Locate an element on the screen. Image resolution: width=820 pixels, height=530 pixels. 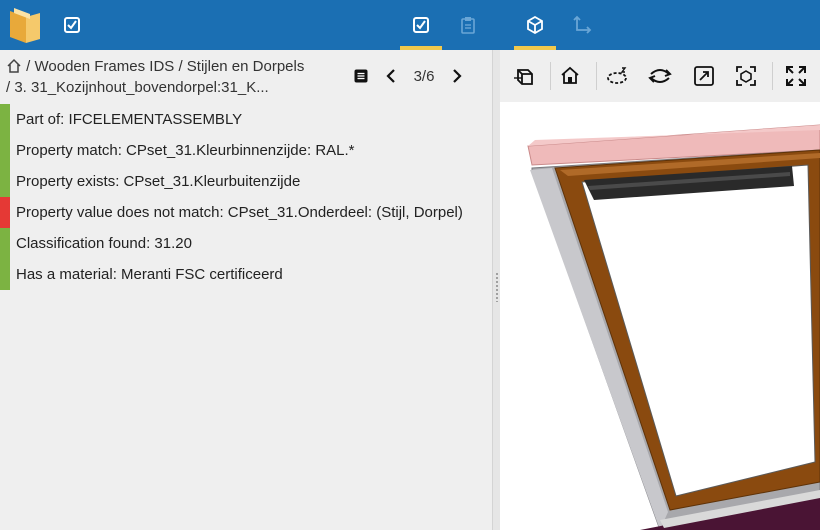
tab-validation is located at coordinates (421, 25).